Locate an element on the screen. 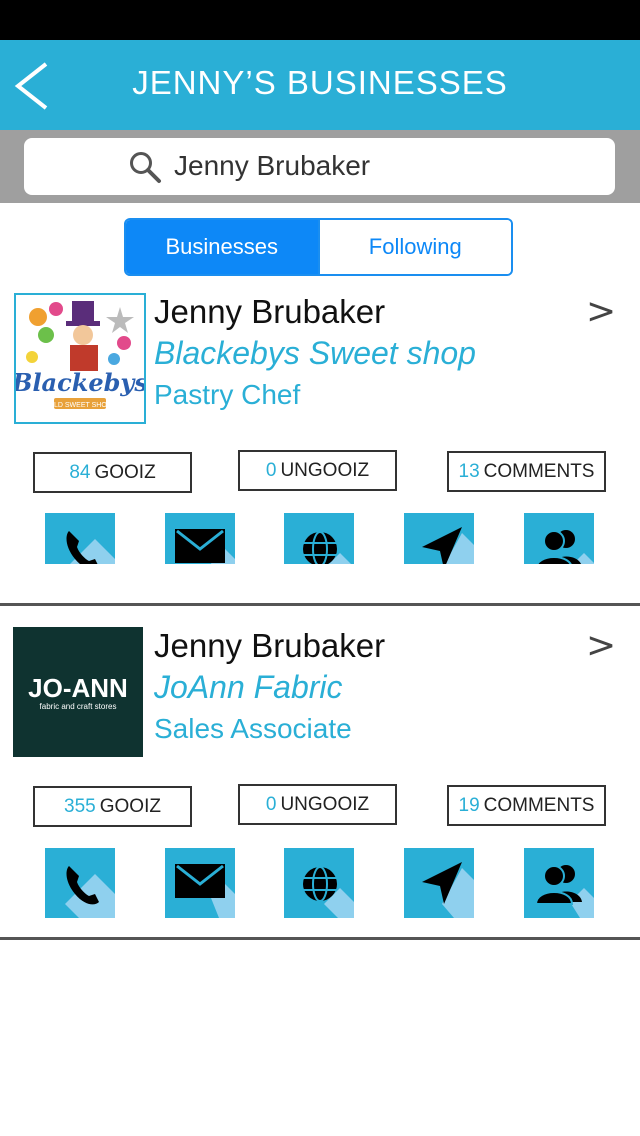 The image size is (640, 1136). comments-count: 13 is located at coordinates (469, 471).